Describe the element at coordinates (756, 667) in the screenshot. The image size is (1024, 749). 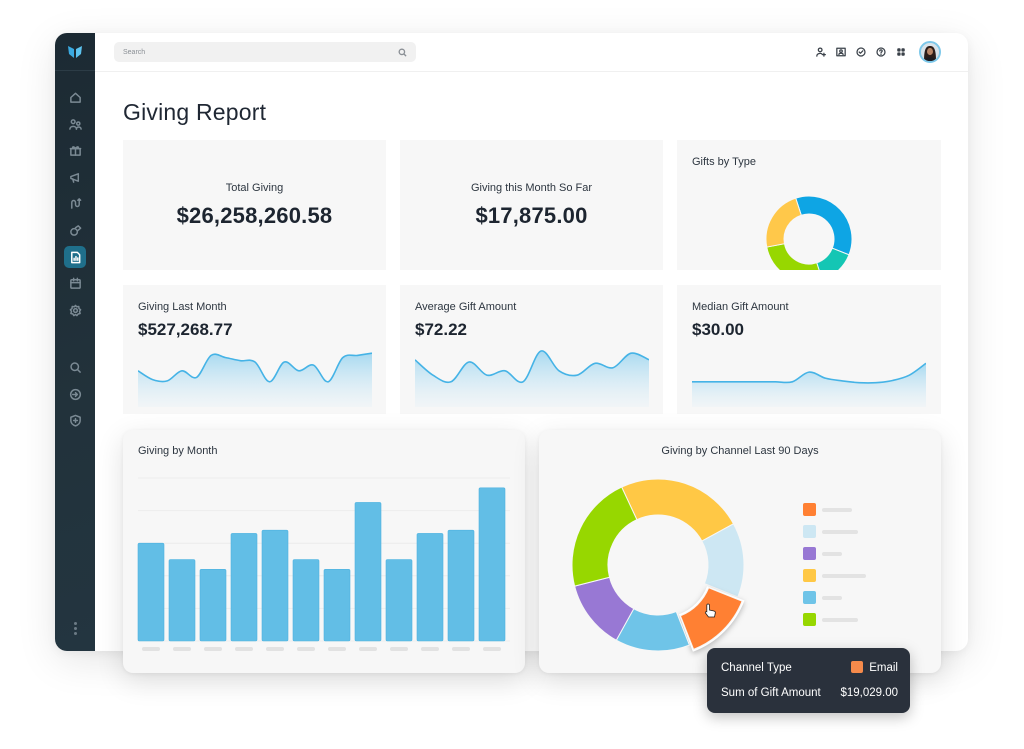
I see `tooltip-channel-type-label: Channel Type` at that location.